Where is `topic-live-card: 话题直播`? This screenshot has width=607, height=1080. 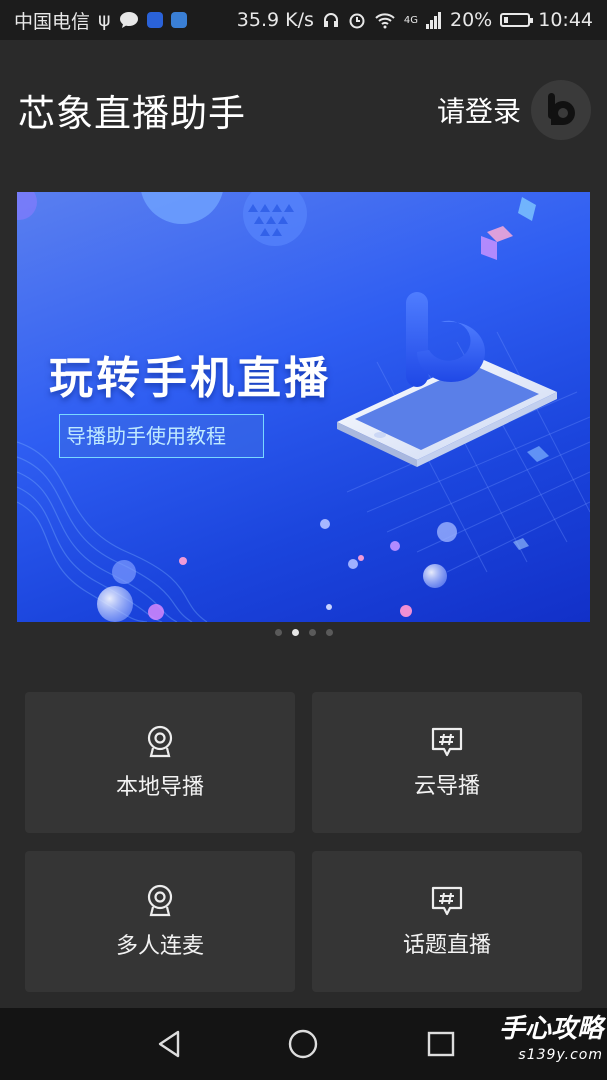
topic-live-card: 话题直播 is located at coordinates (447, 921).